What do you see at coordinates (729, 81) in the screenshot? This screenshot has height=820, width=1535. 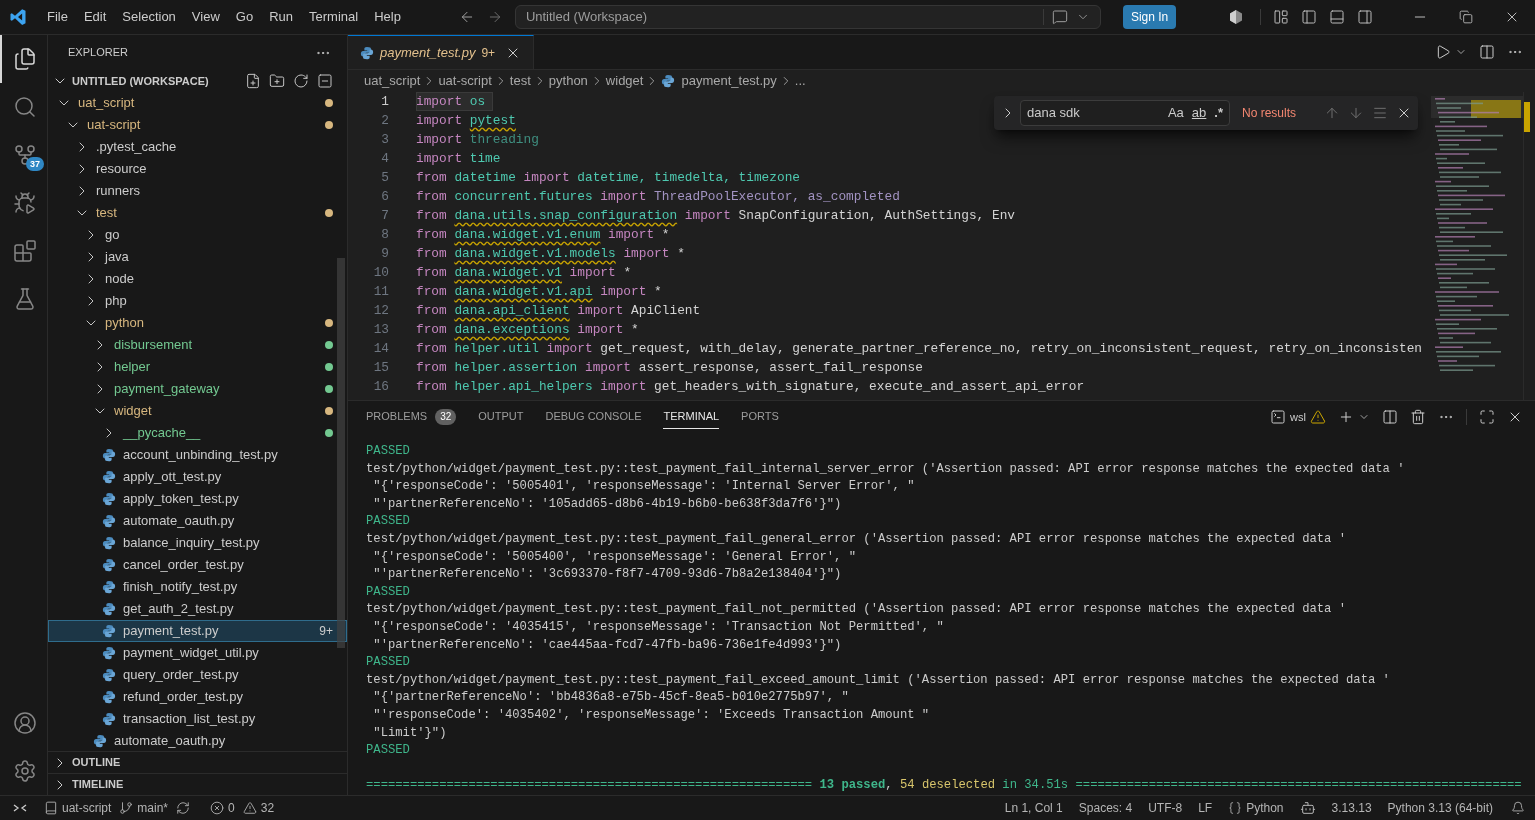 I see `breadcrumb-item: payment_test.py` at bounding box center [729, 81].